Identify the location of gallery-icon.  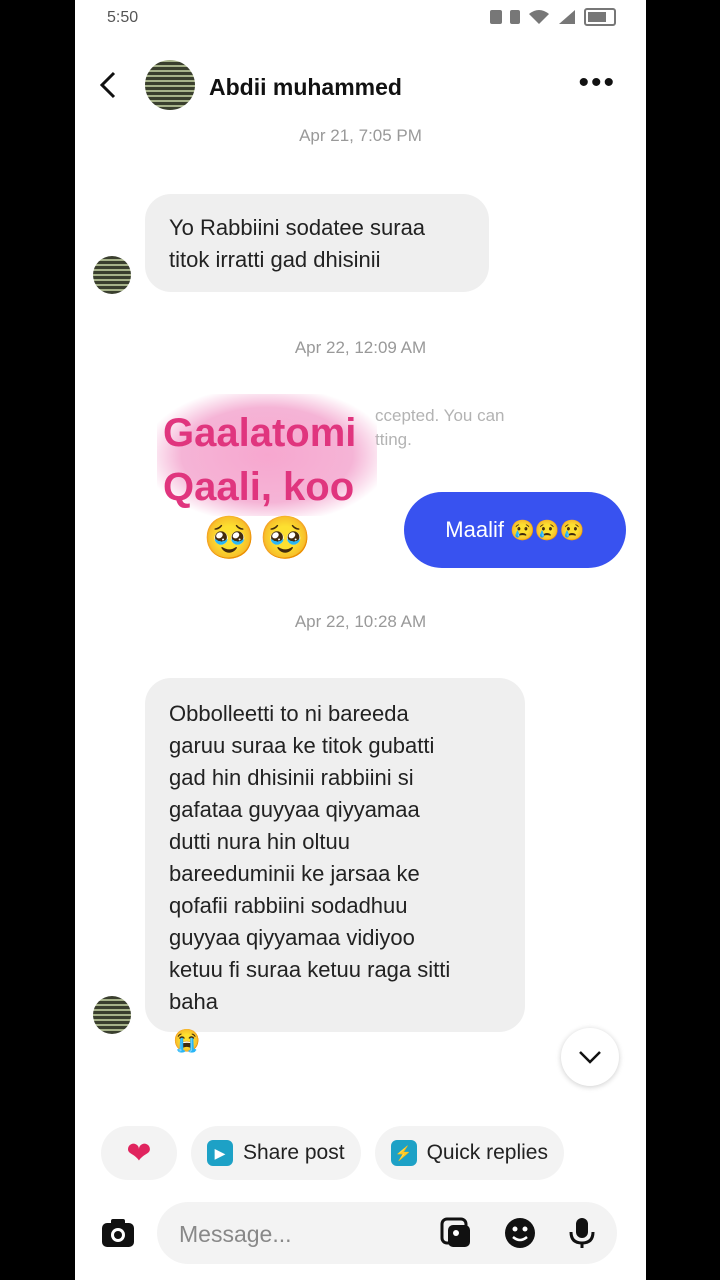
(456, 1233).